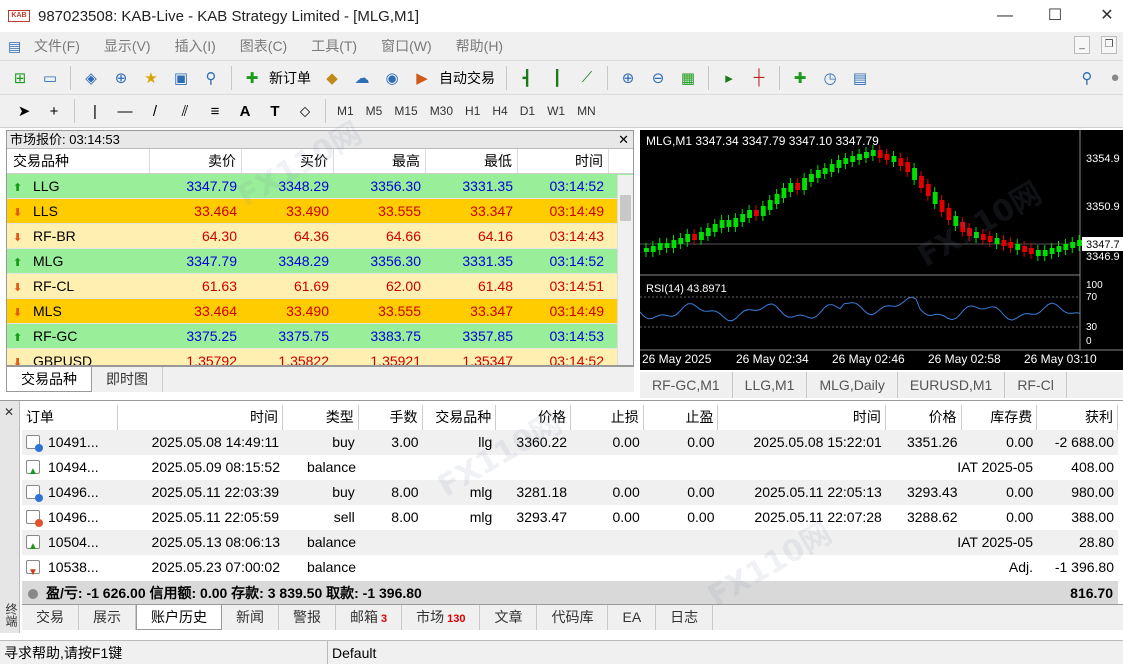 The width and height of the screenshot is (1123, 664). Describe the element at coordinates (334, 46) in the screenshot. I see `menu-tools: 工具(T)` at that location.